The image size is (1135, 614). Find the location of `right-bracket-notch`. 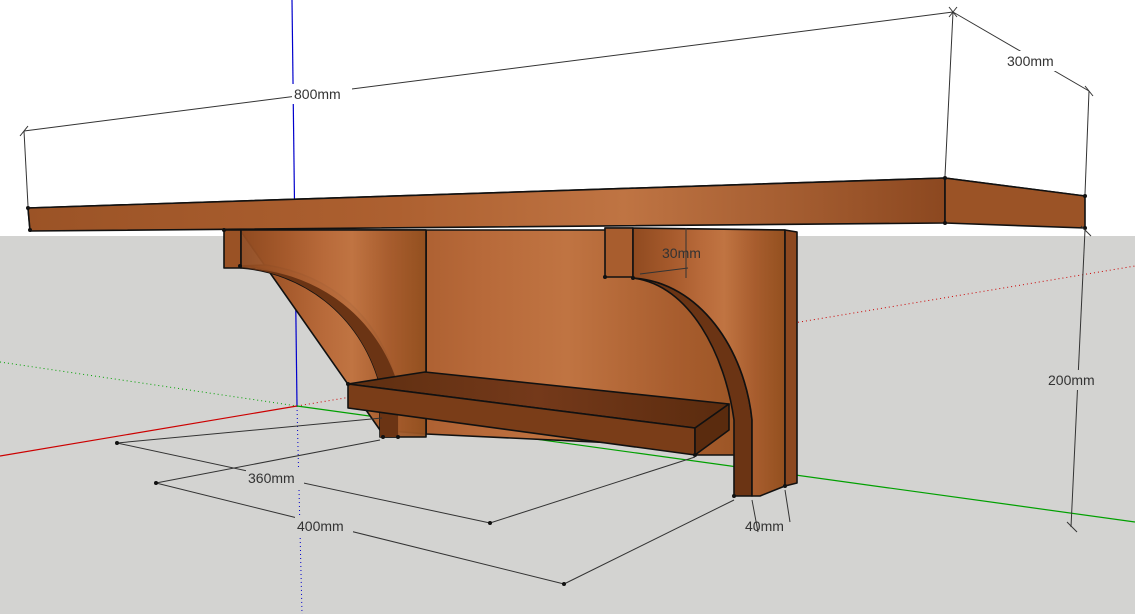

right-bracket-notch is located at coordinates (619, 252).